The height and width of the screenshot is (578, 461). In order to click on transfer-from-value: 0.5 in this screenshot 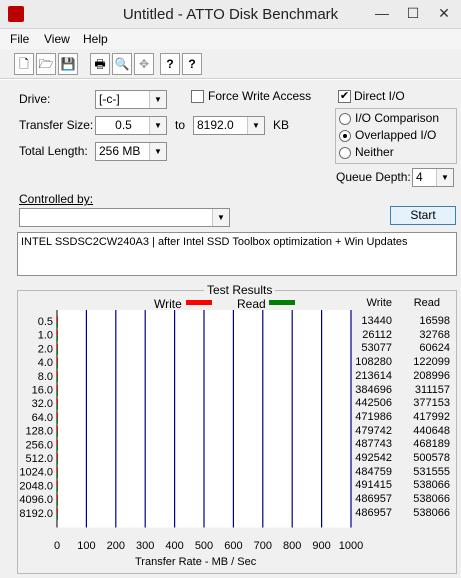, I will do `click(123, 125)`.